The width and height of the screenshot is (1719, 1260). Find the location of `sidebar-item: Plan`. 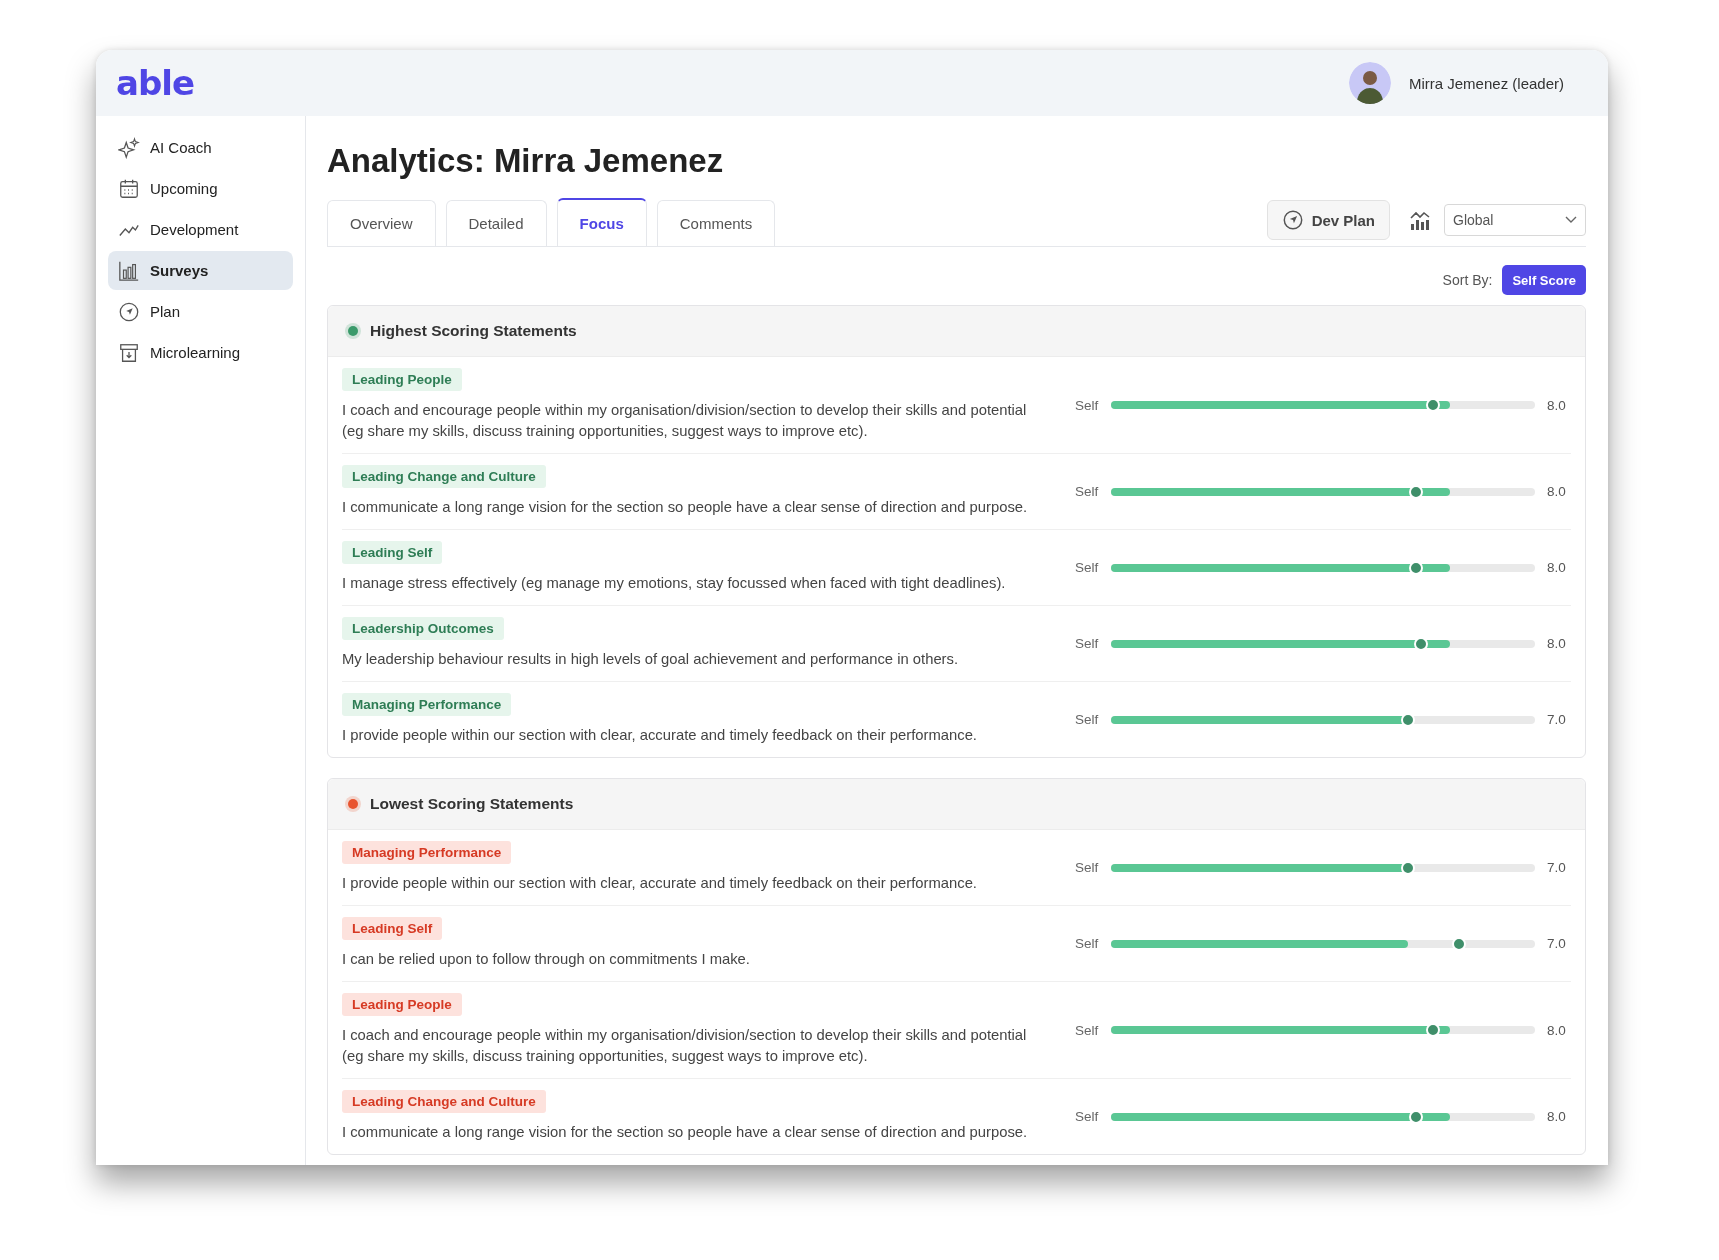

sidebar-item: Plan is located at coordinates (200, 311).